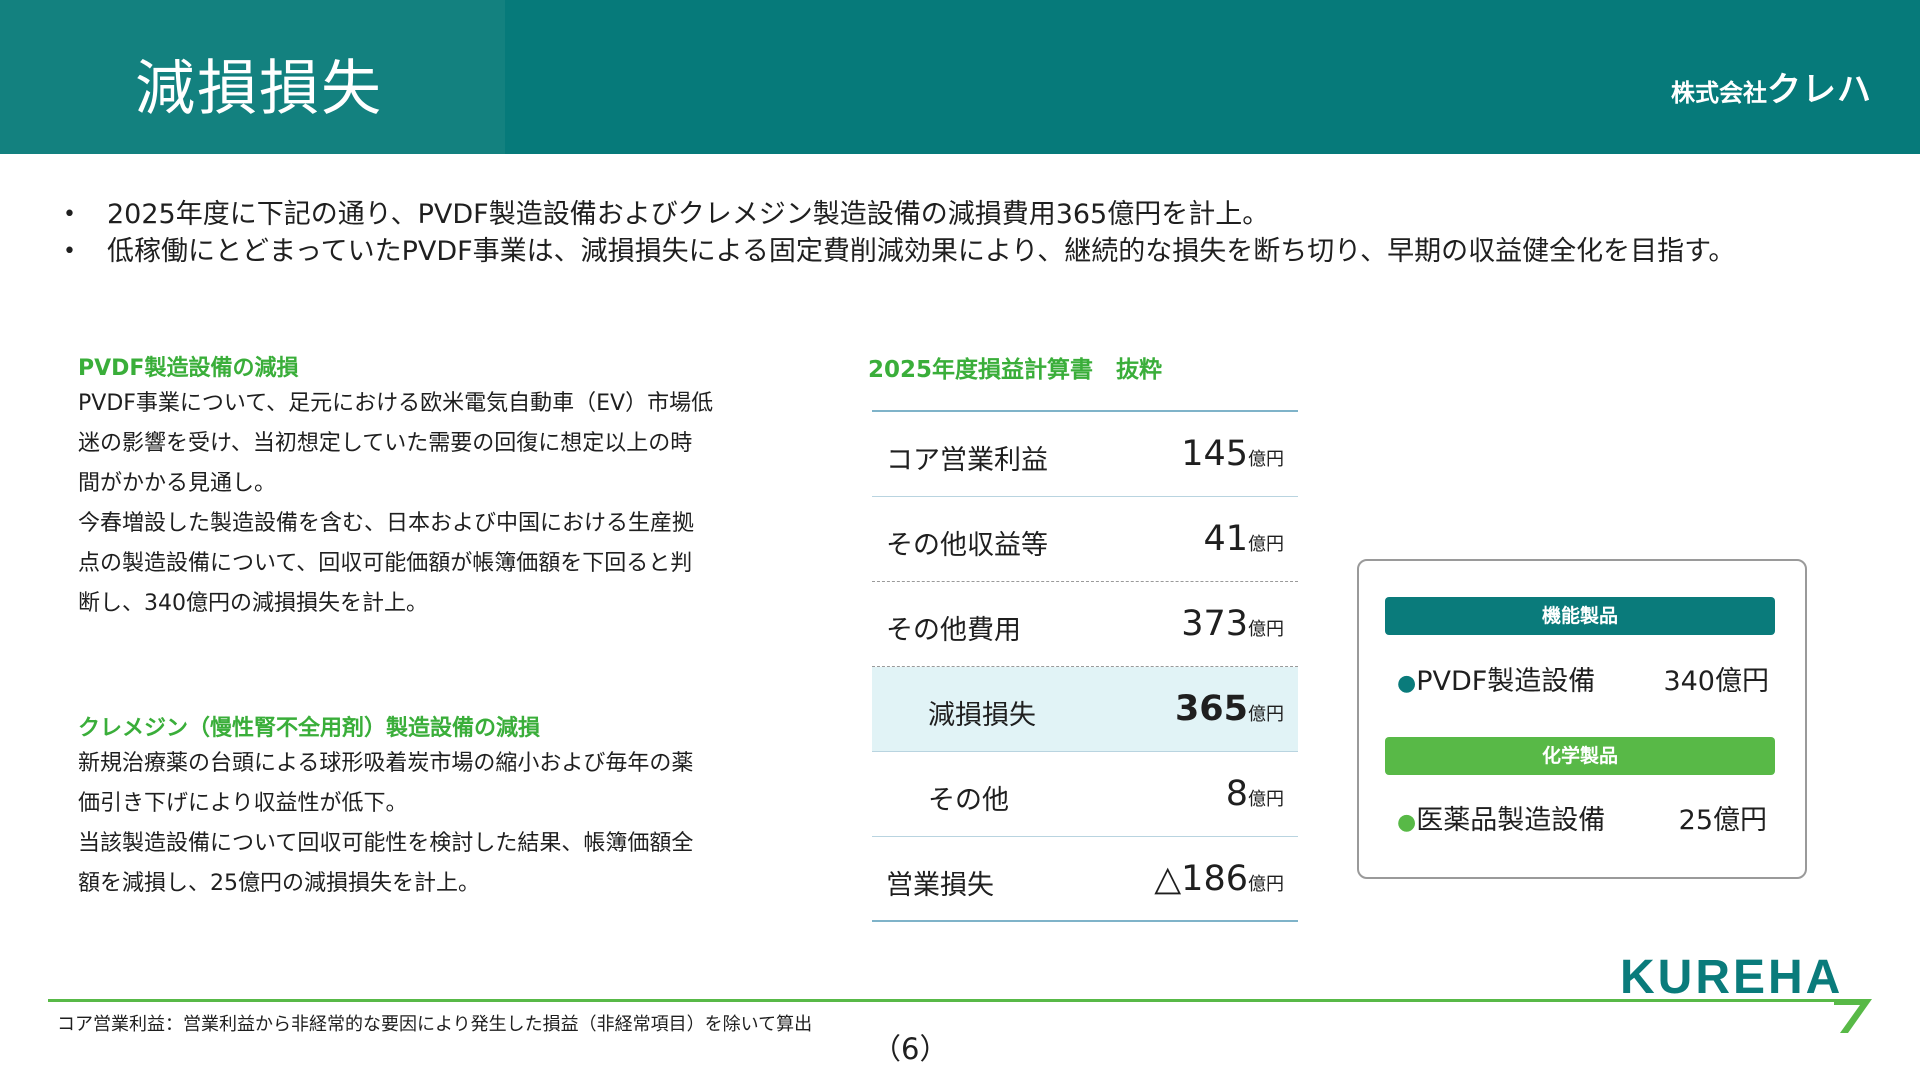  What do you see at coordinates (1819, 90) in the screenshot?
I see `company-brand: クレハ` at bounding box center [1819, 90].